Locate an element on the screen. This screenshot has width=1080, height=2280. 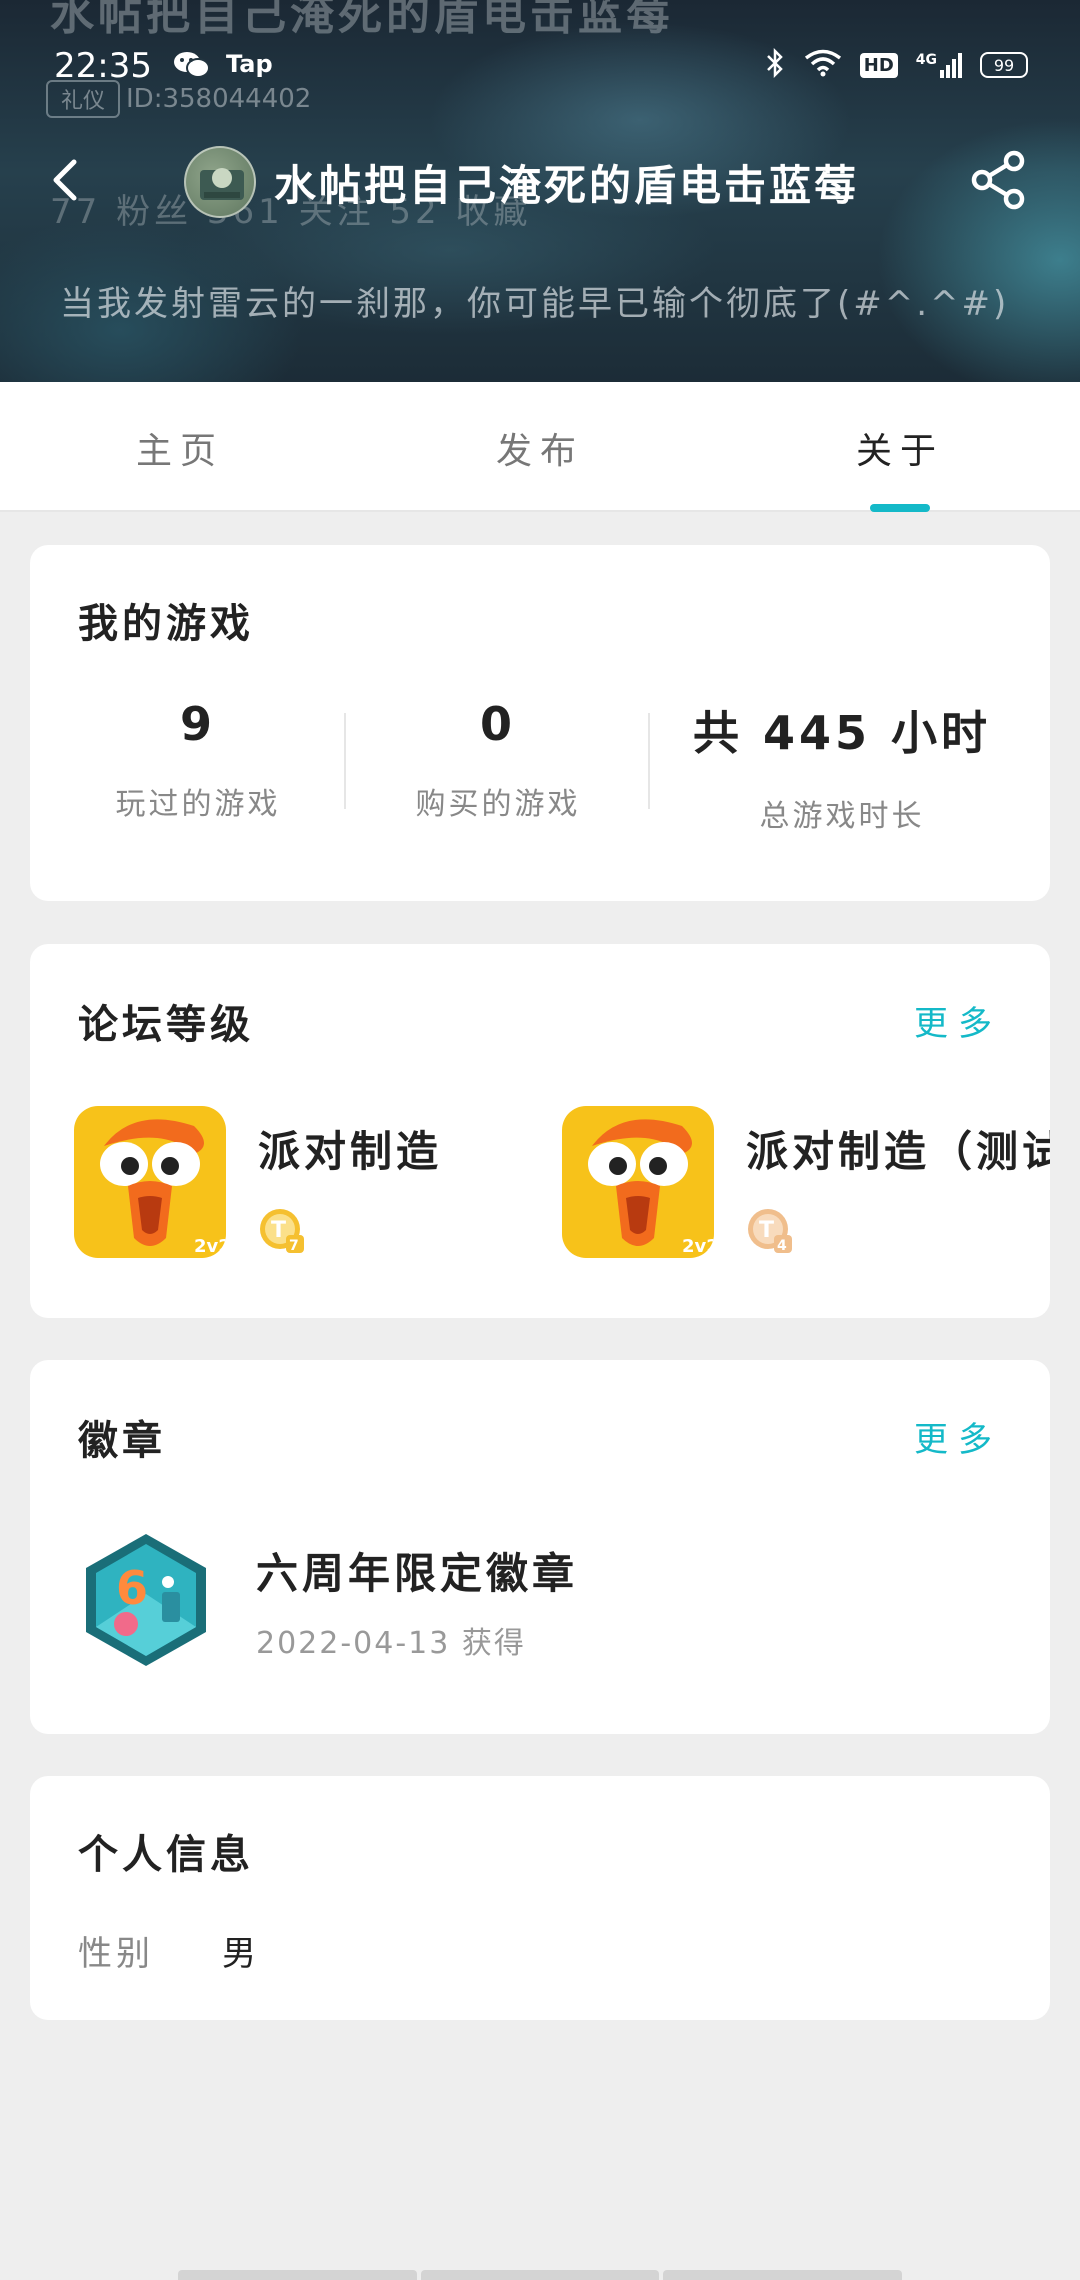
chevron-left-icon is located at coordinates (65, 180).